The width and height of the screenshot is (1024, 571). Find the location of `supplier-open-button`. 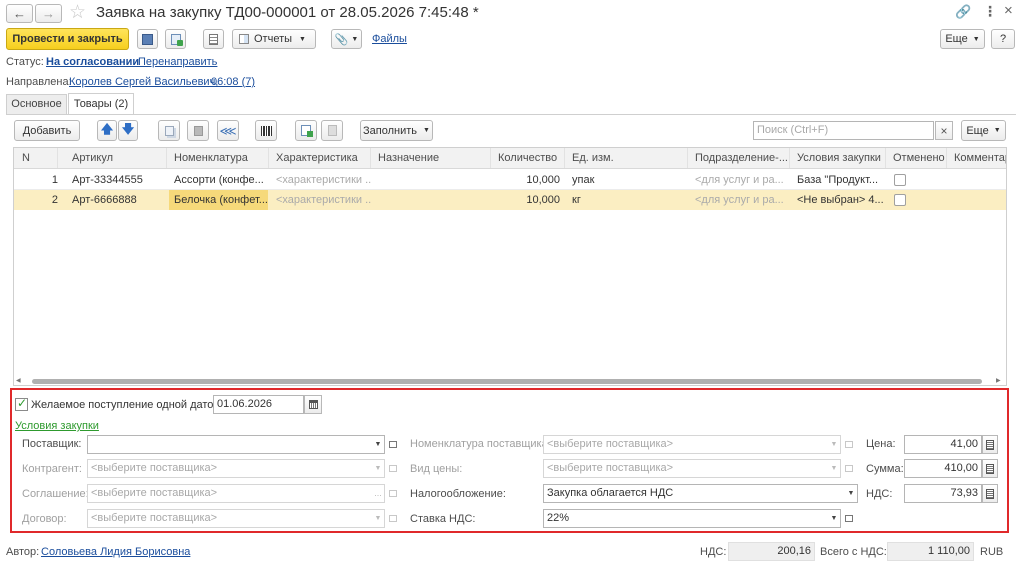

supplier-open-button is located at coordinates (393, 444).